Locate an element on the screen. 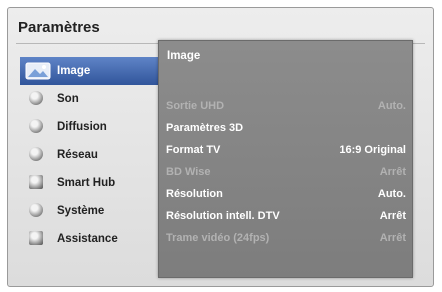 This screenshot has width=442, height=292. setting-row-parametres-3d: Paramètres 3D is located at coordinates (285, 128).